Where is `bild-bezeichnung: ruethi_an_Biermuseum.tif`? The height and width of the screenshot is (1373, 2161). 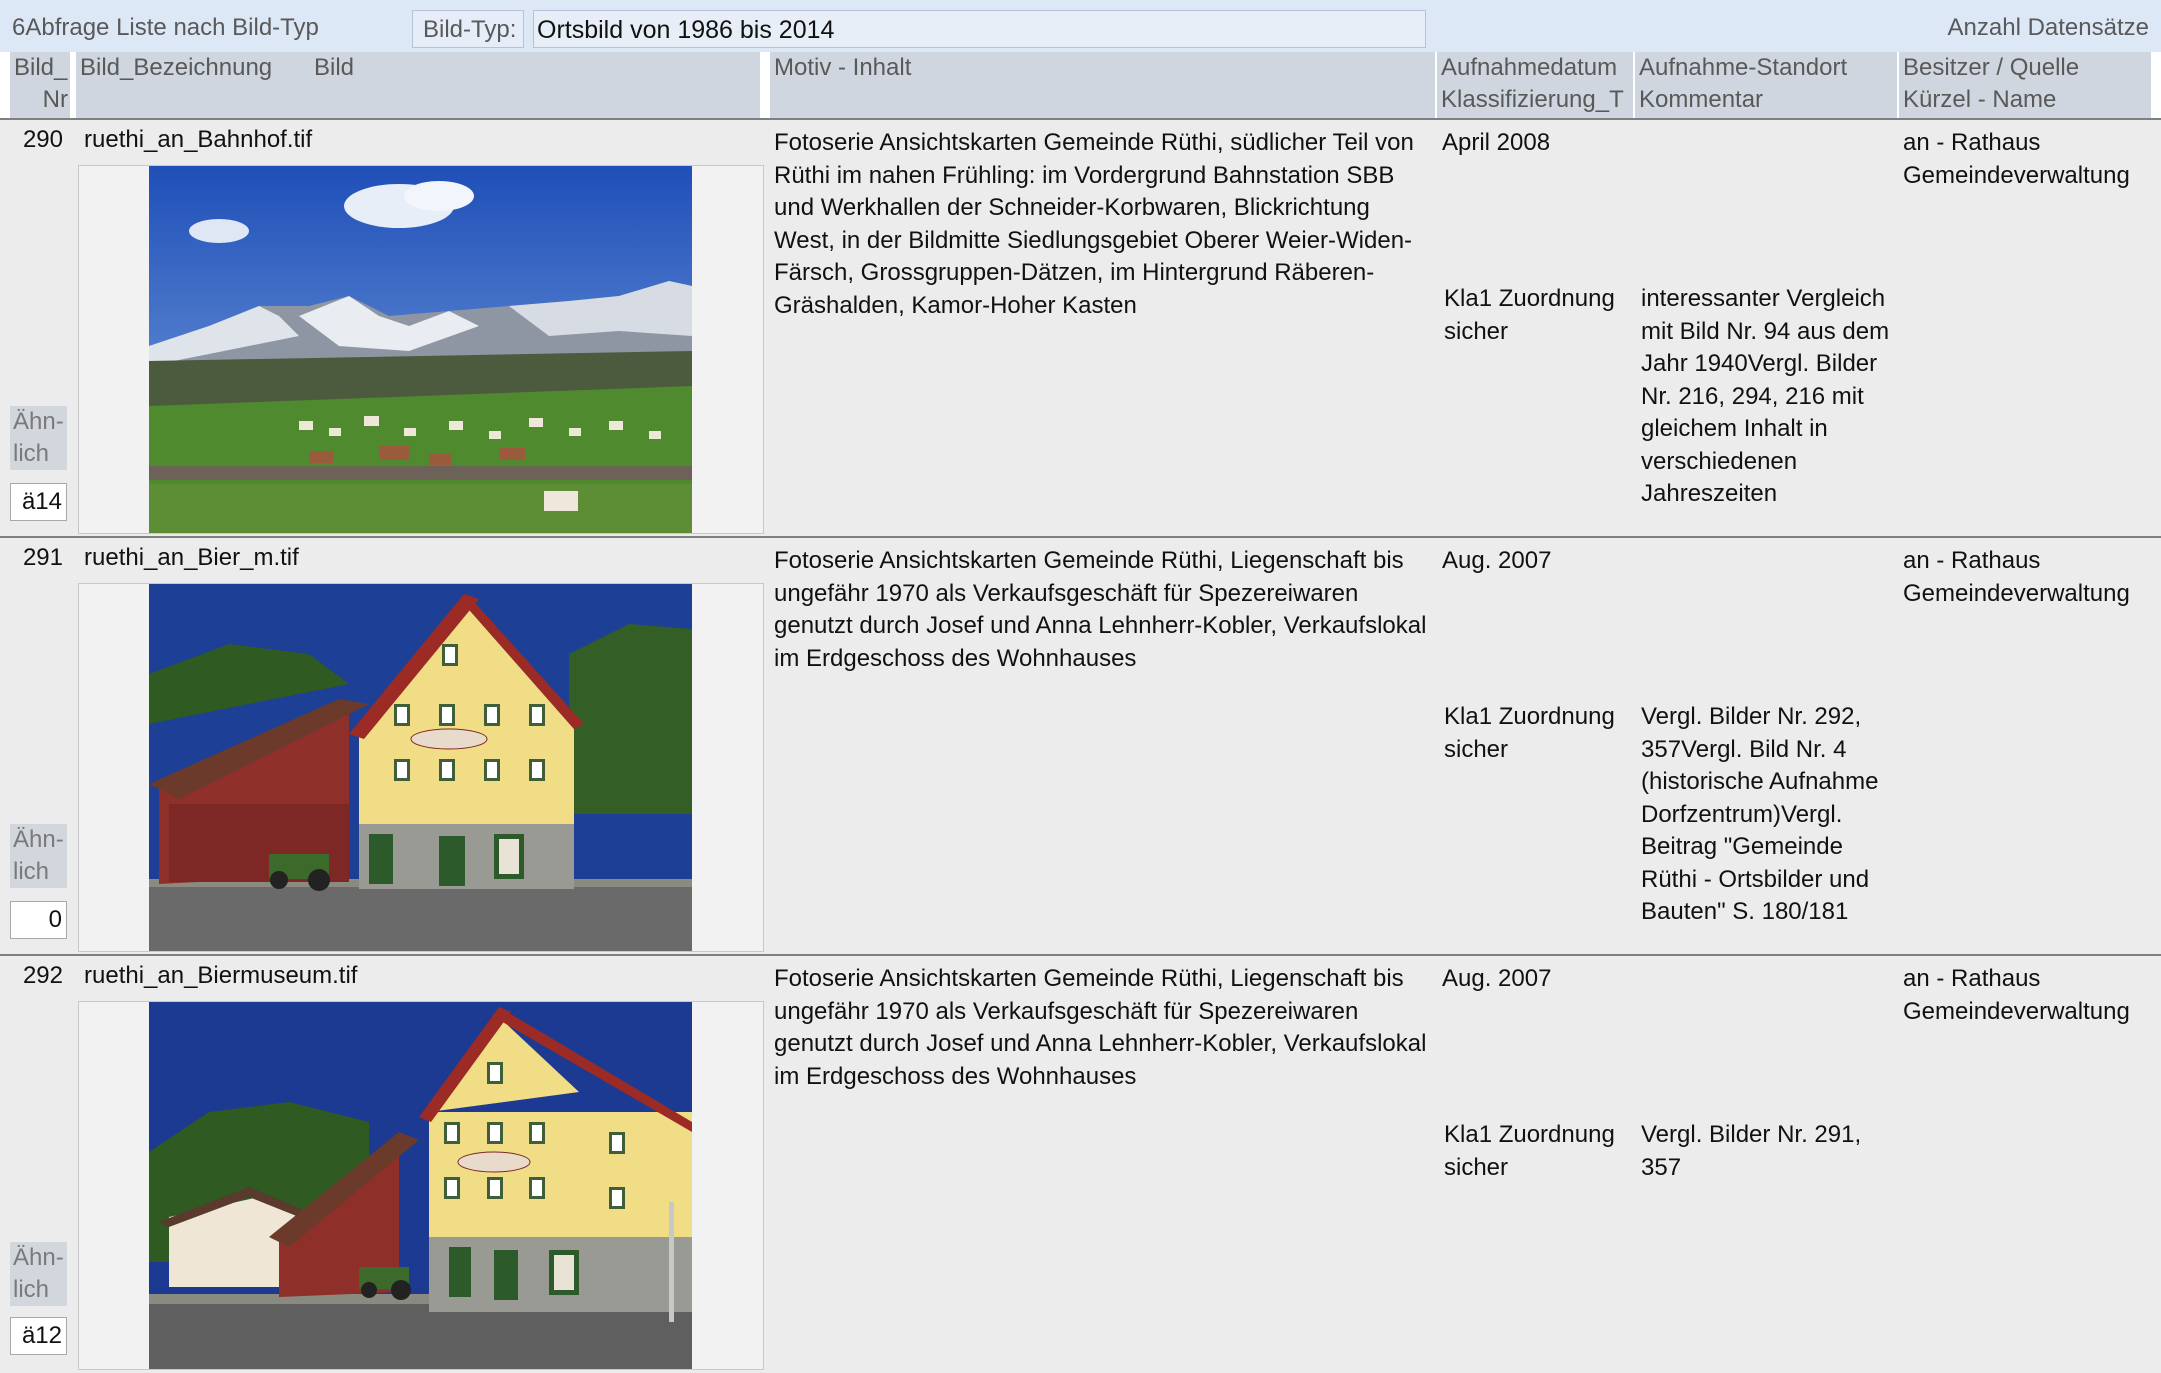
bild-bezeichnung: ruethi_an_Biermuseum.tif is located at coordinates (220, 976).